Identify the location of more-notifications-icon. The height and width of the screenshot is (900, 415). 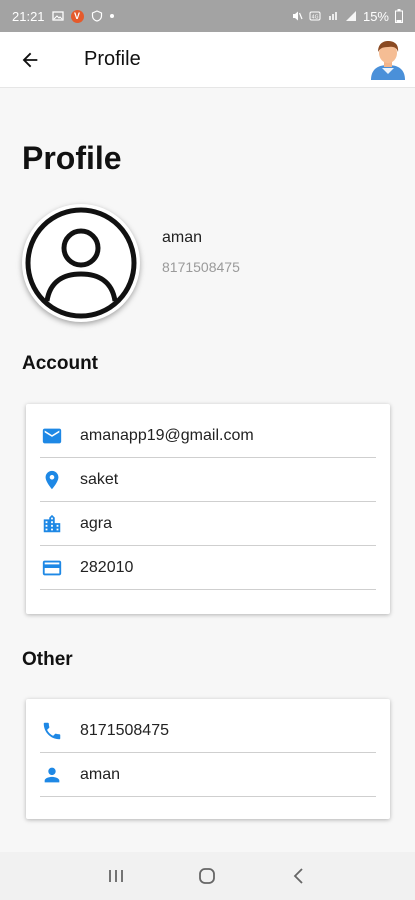
(111, 16).